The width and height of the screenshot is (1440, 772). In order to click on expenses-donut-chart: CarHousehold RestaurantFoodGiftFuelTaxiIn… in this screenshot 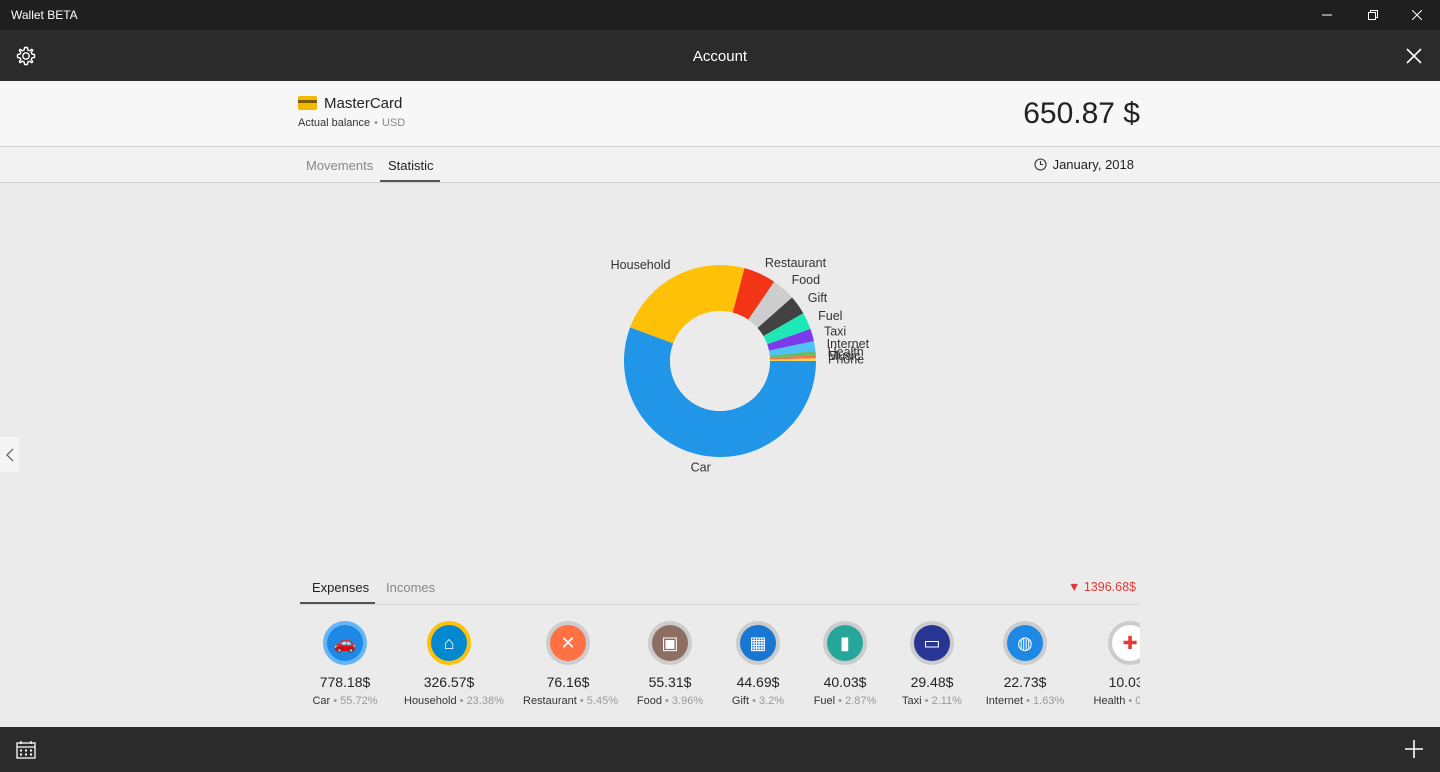, I will do `click(740, 365)`.